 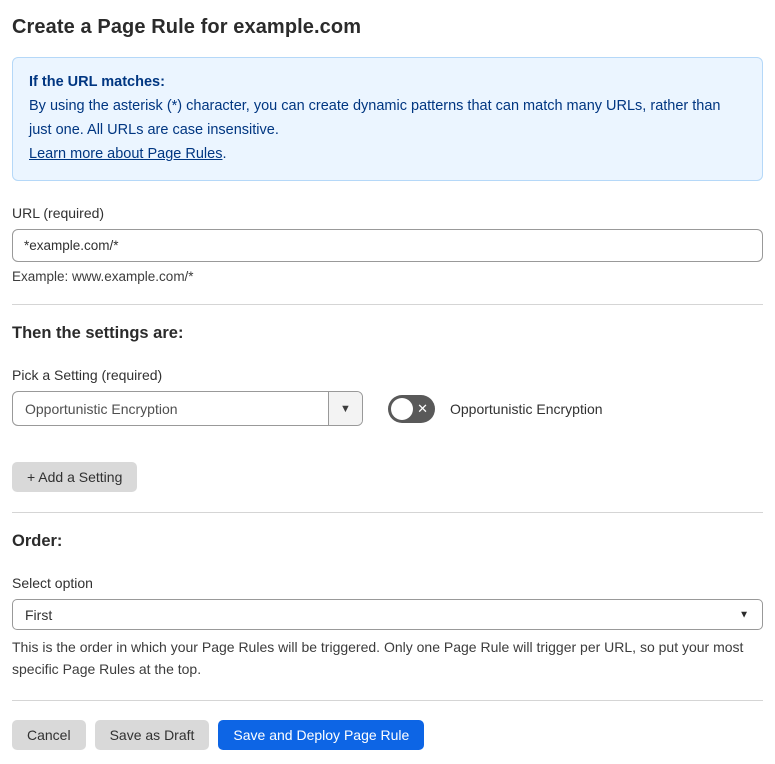 I want to click on info-box-heading: If the URL matches:, so click(x=97, y=82).